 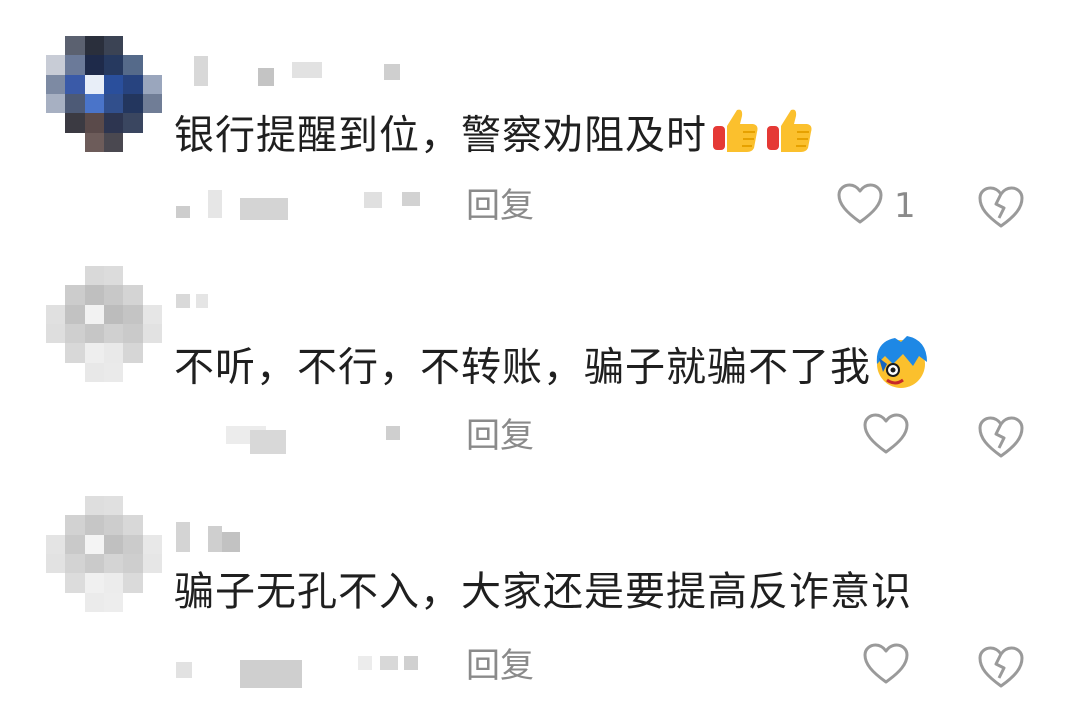 I want to click on like-count: 1, so click(x=905, y=206).